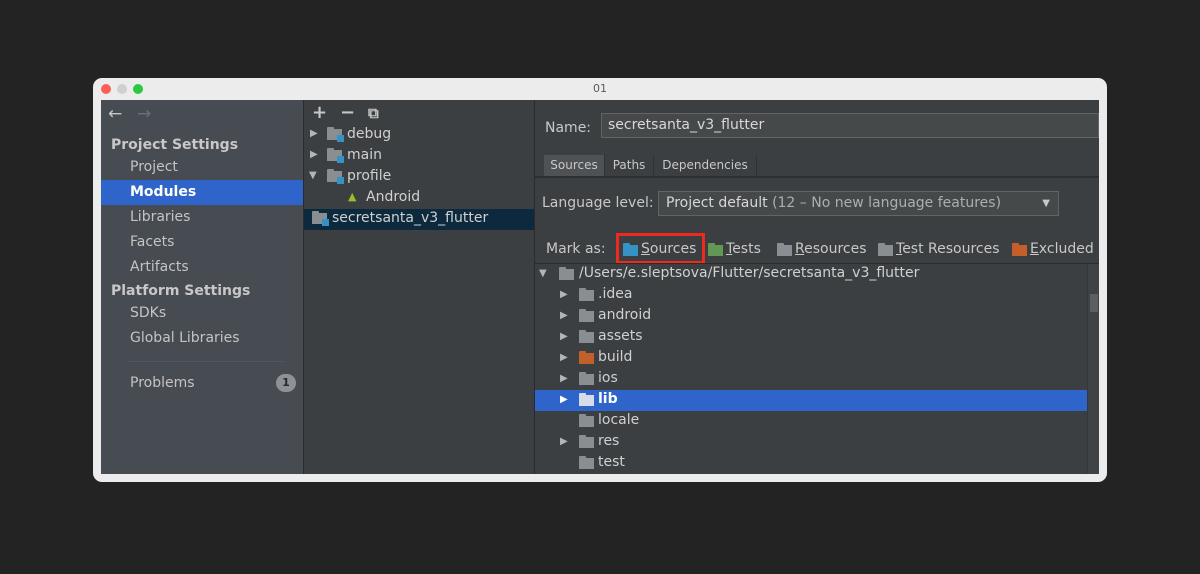  I want to click on sidebar-divider, so click(206, 361).